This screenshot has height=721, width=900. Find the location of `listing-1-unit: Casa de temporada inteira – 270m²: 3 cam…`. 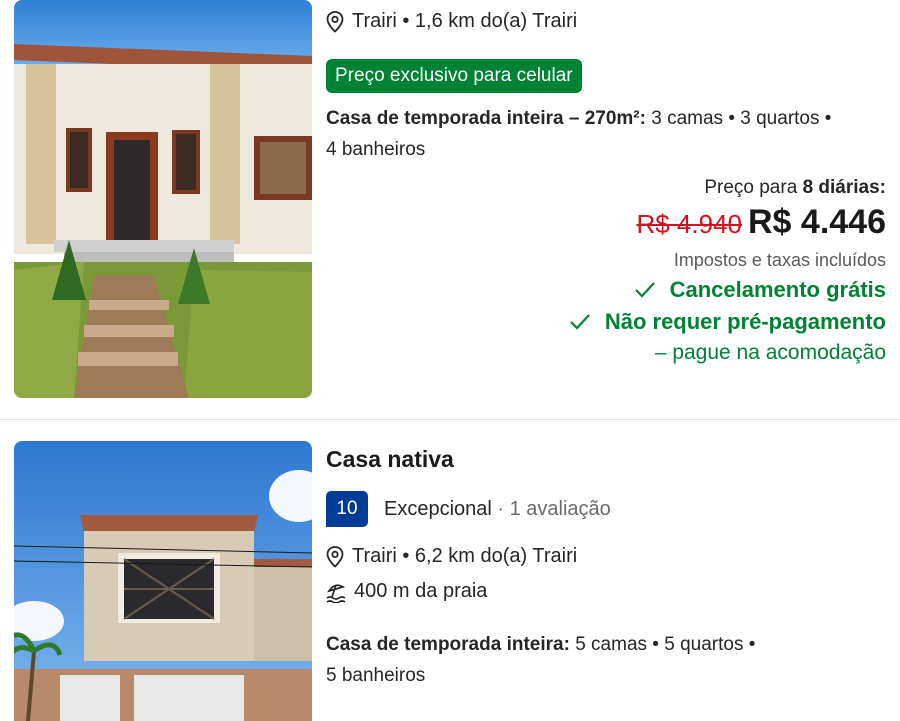

listing-1-unit: Casa de temporada inteira – 270m²: 3 cam… is located at coordinates (606, 134).